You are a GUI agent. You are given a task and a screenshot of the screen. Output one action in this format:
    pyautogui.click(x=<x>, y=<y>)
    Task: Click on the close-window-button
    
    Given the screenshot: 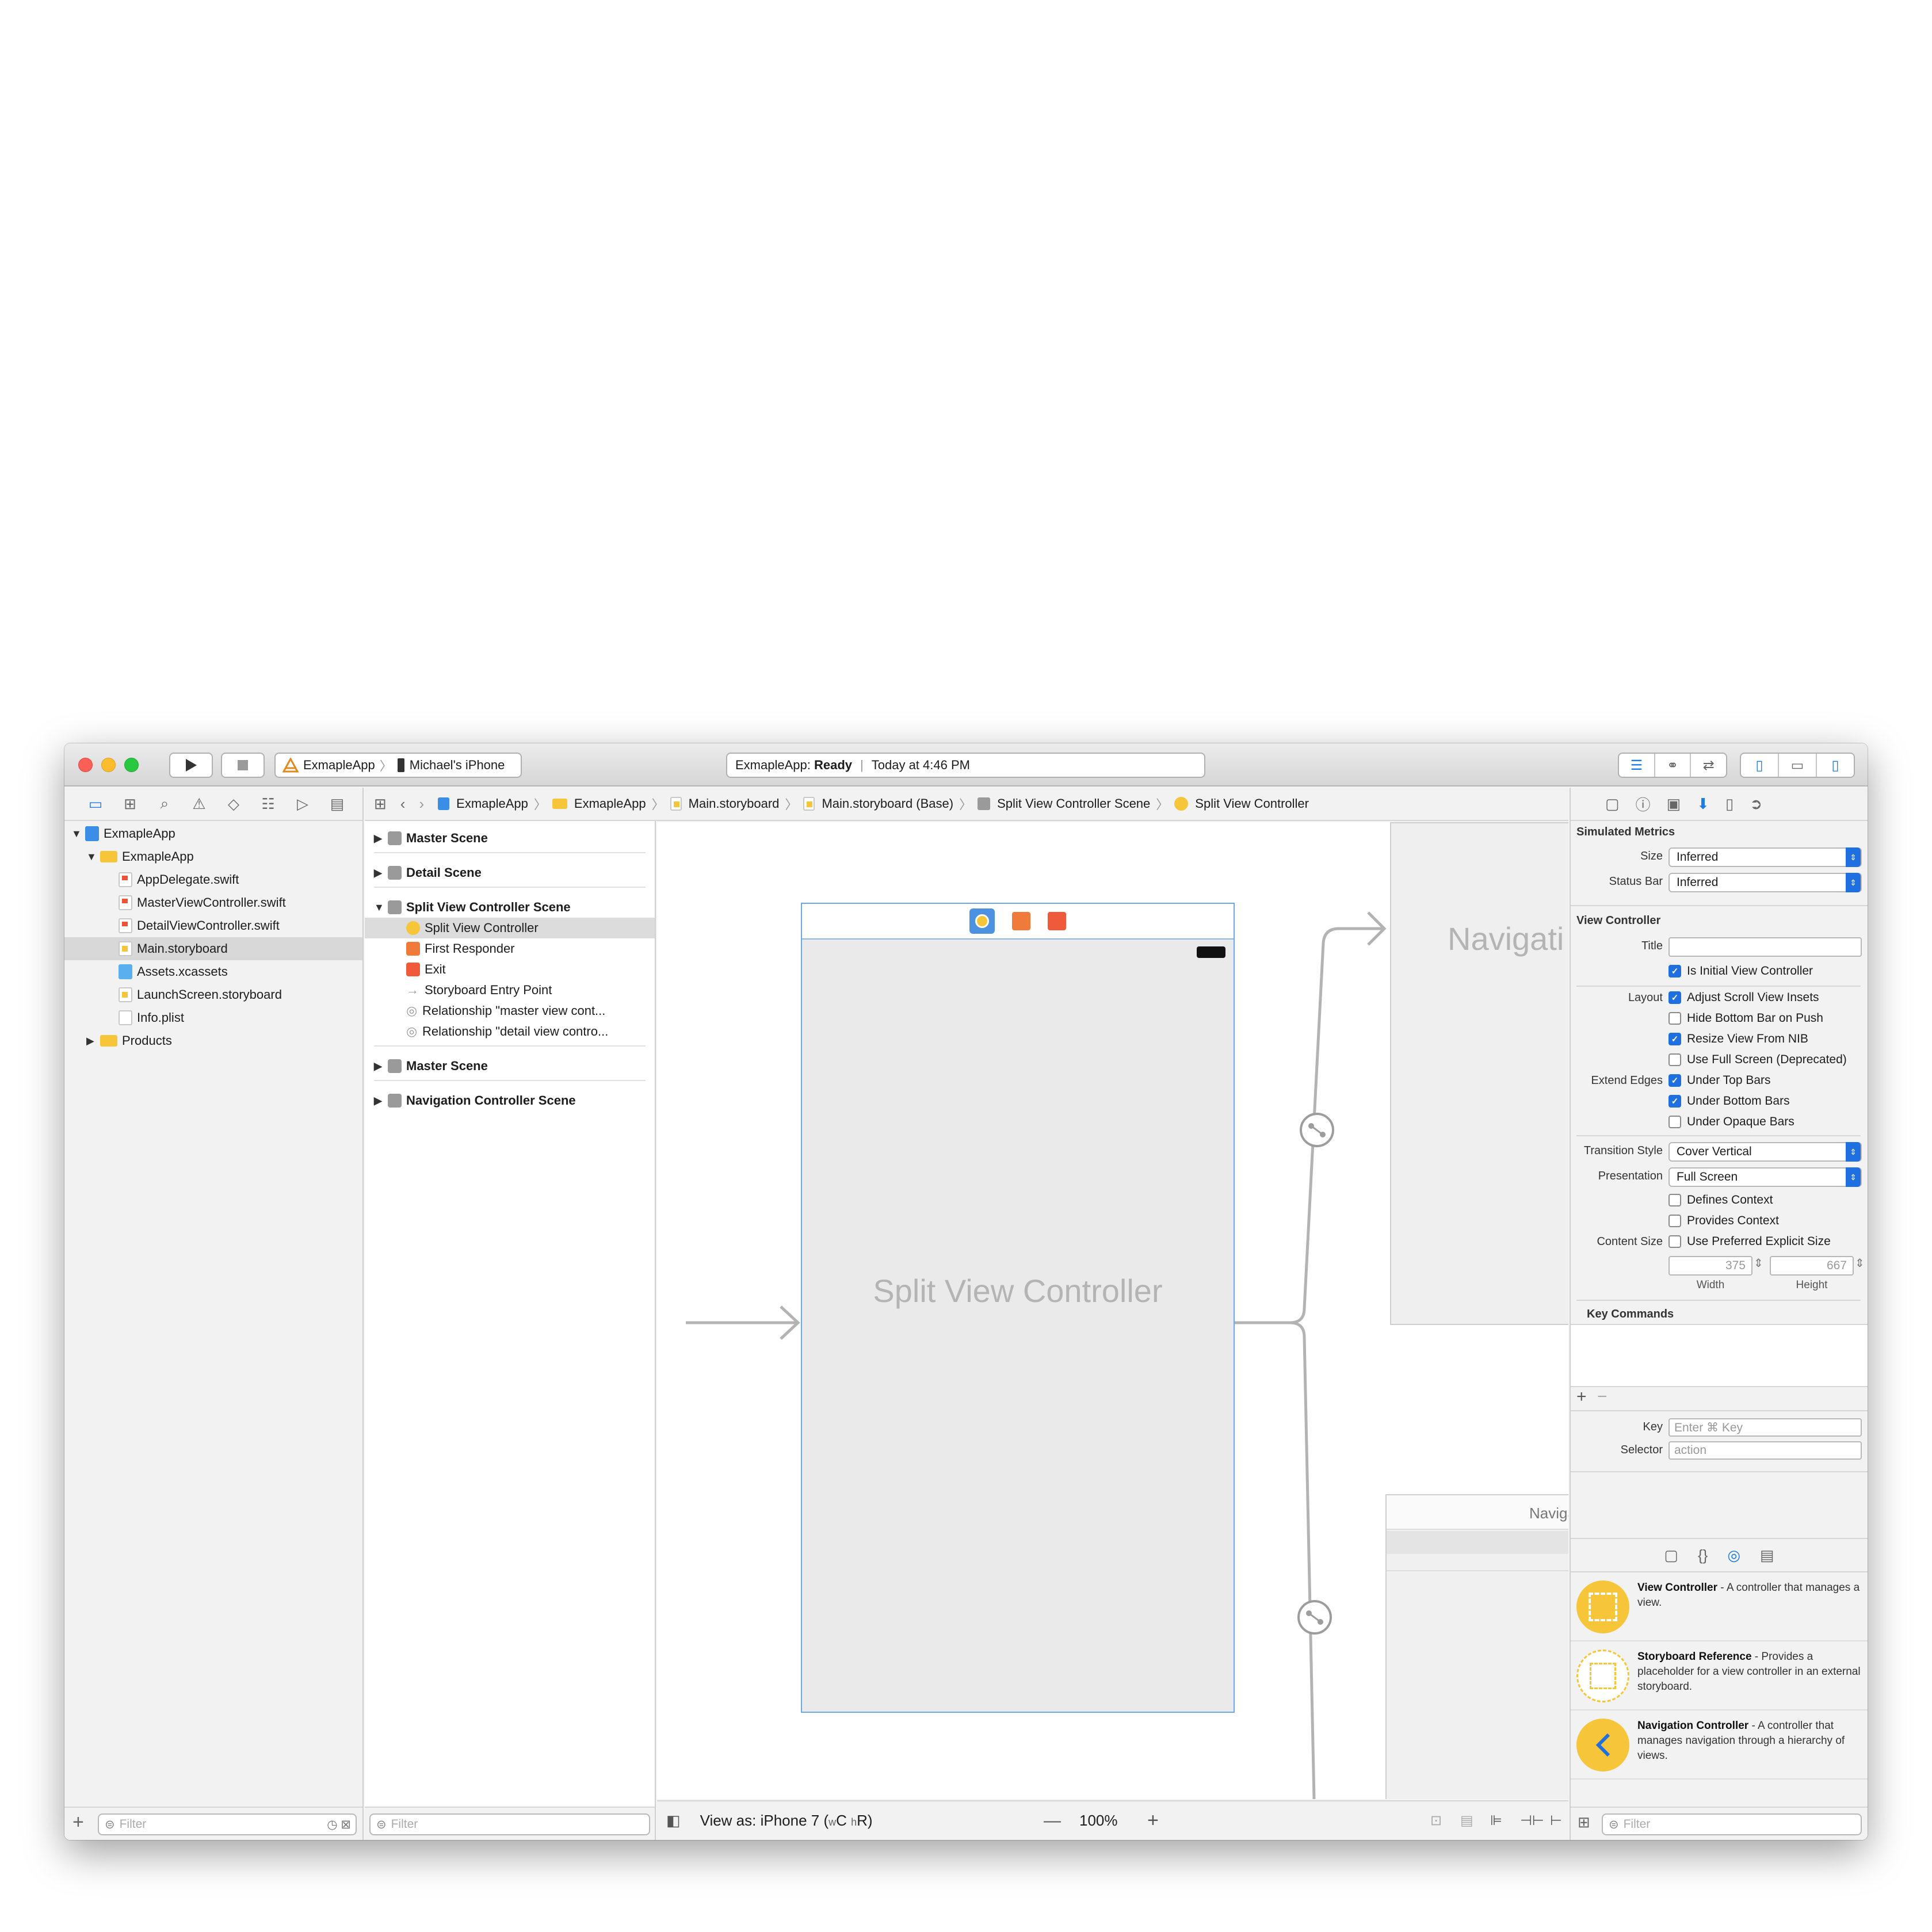 What is the action you would take?
    pyautogui.click(x=85, y=765)
    